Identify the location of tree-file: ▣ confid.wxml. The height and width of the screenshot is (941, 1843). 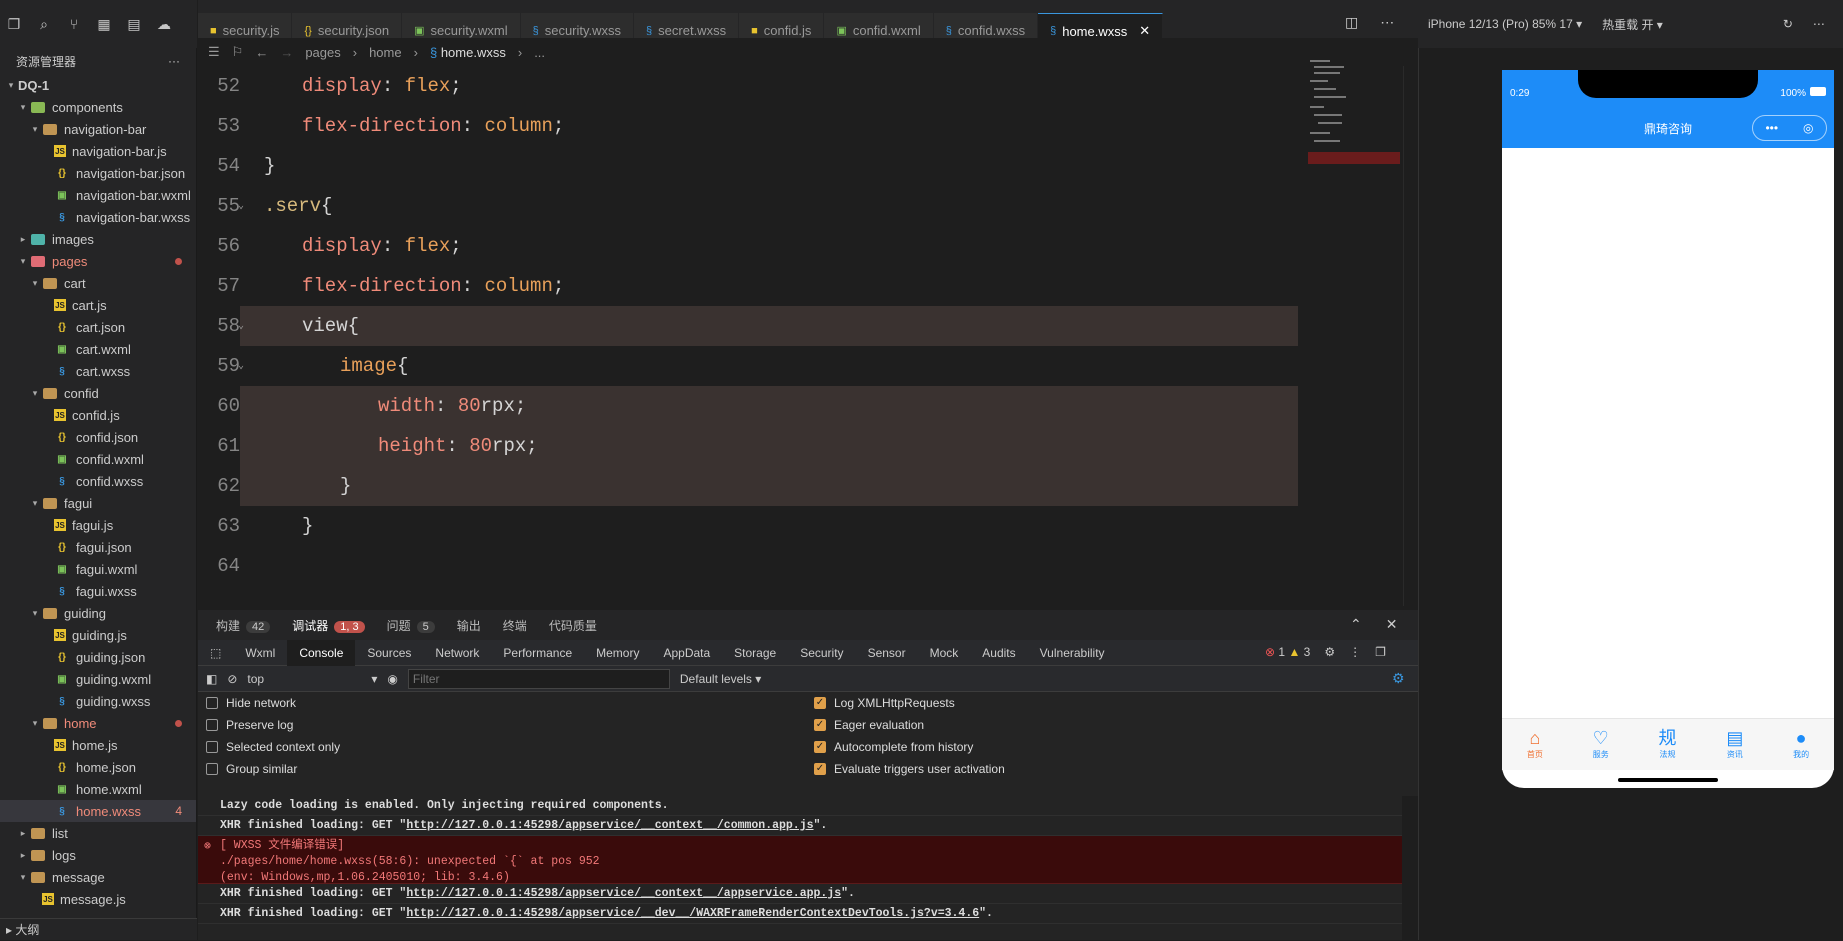
(98, 459).